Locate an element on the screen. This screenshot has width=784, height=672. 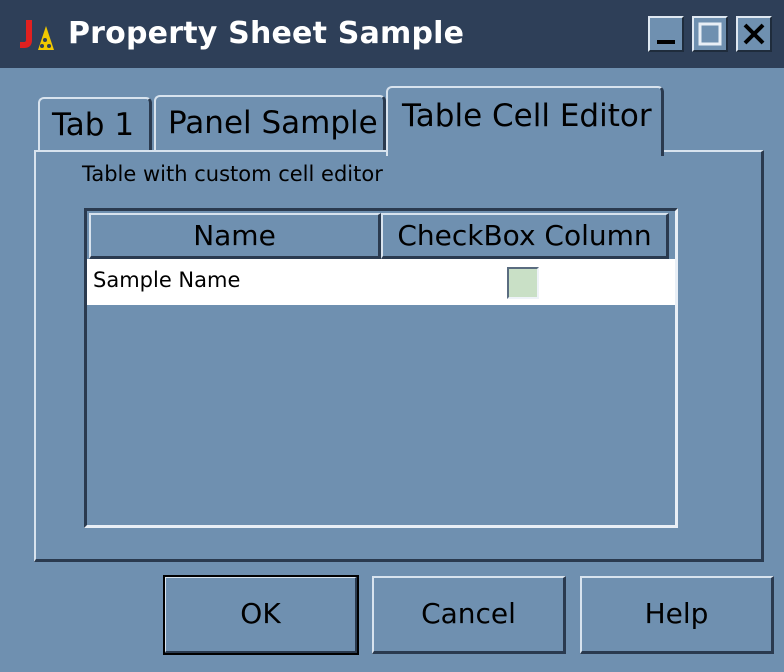
minimize-button is located at coordinates (666, 34).